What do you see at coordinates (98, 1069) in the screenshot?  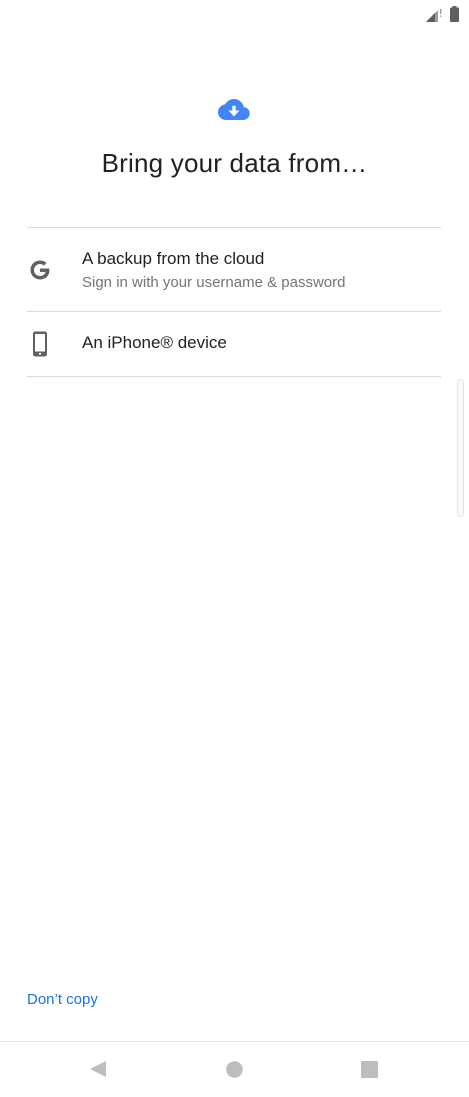 I see `back-icon` at bounding box center [98, 1069].